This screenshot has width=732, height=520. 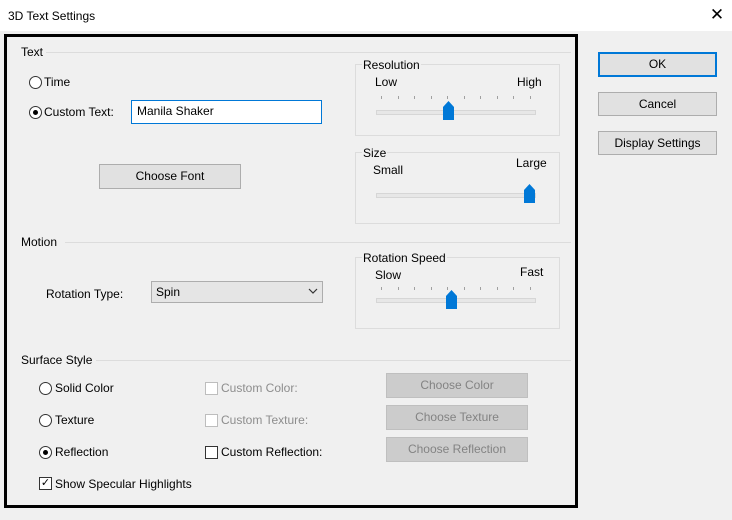 I want to click on motion-section-label: Motion, so click(x=39, y=242).